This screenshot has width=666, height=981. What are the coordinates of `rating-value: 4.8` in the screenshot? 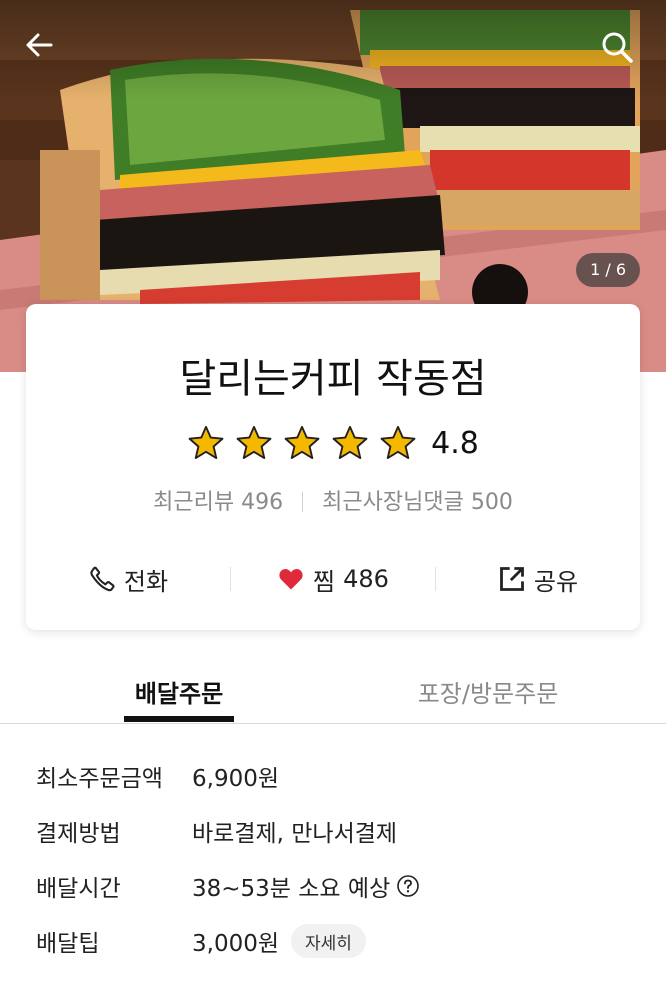 It's located at (455, 443).